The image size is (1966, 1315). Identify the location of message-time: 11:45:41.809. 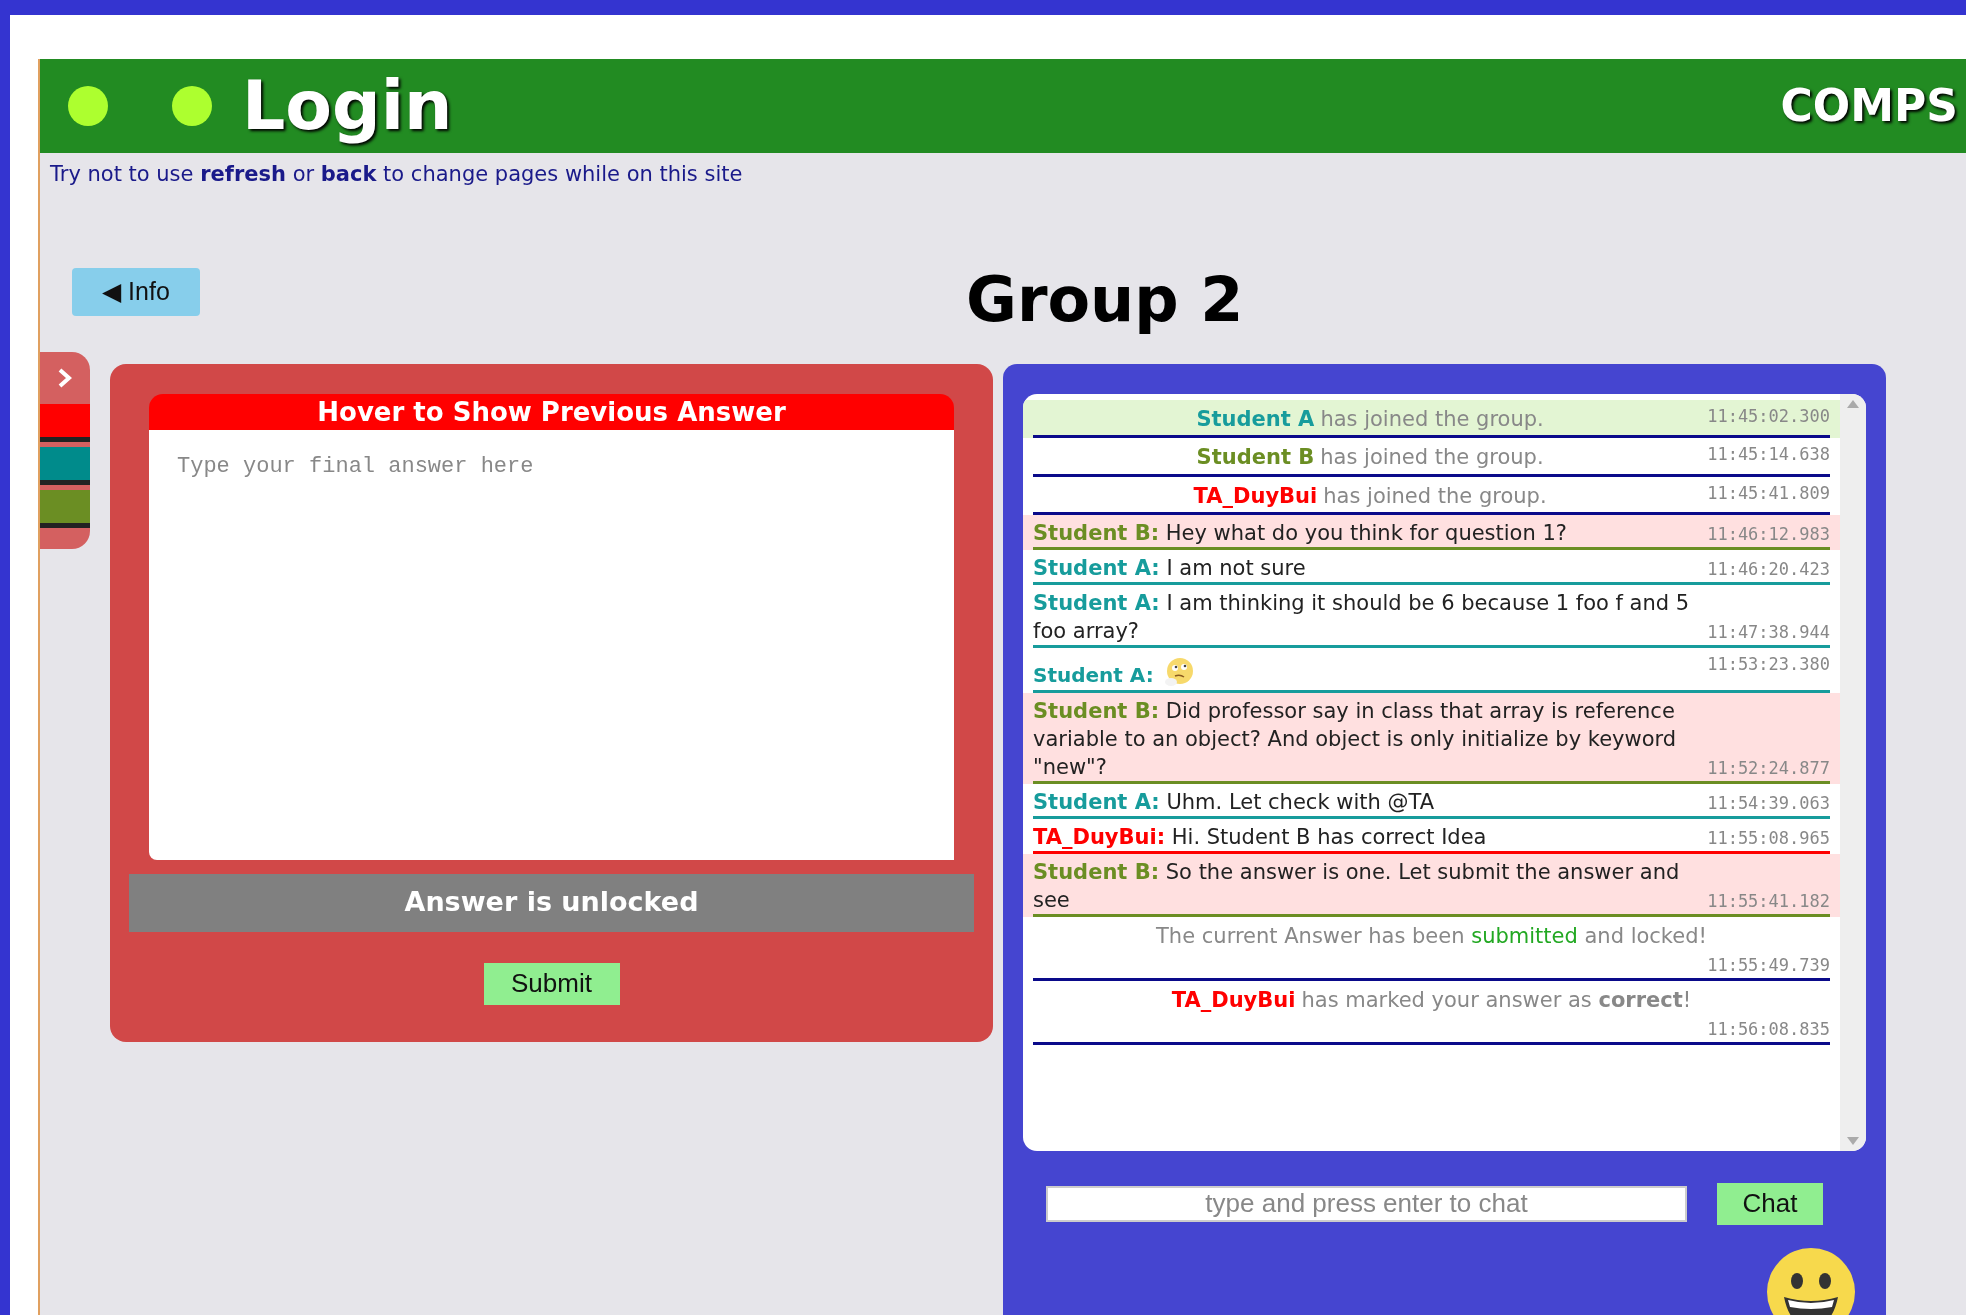
(1768, 493).